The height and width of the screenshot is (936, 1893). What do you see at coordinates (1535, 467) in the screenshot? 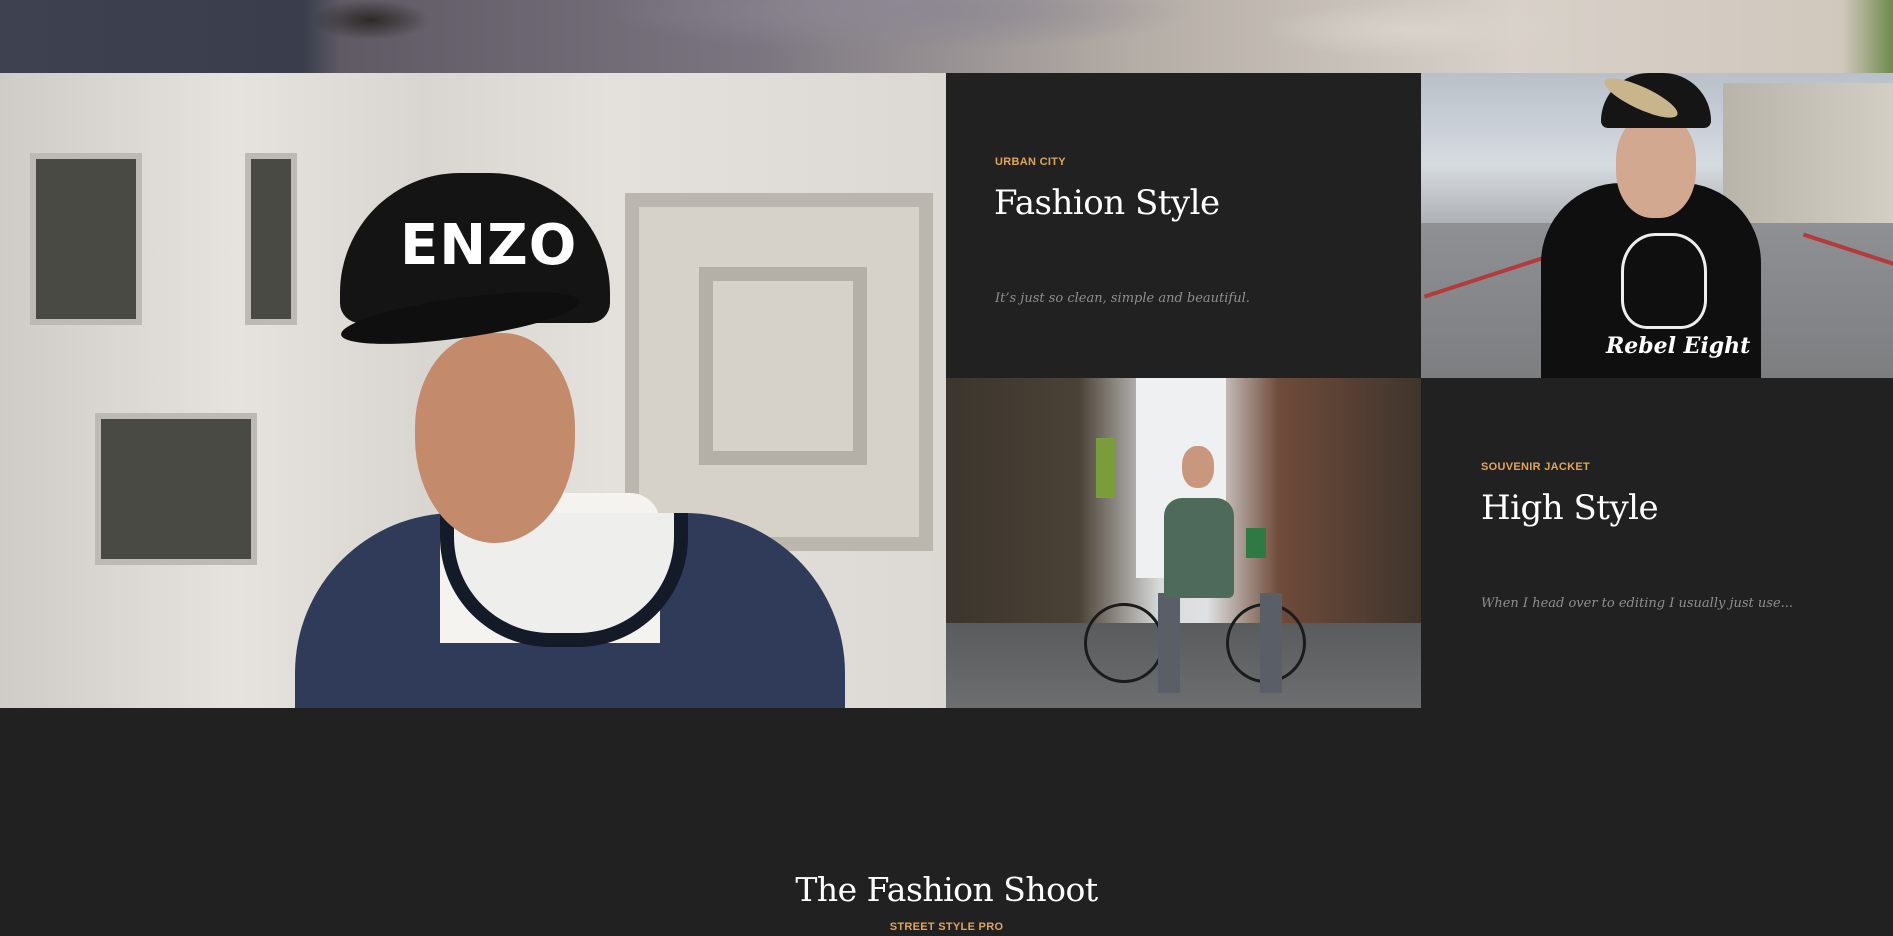
I see `card-kicker: SOUVENIR JACKET` at bounding box center [1535, 467].